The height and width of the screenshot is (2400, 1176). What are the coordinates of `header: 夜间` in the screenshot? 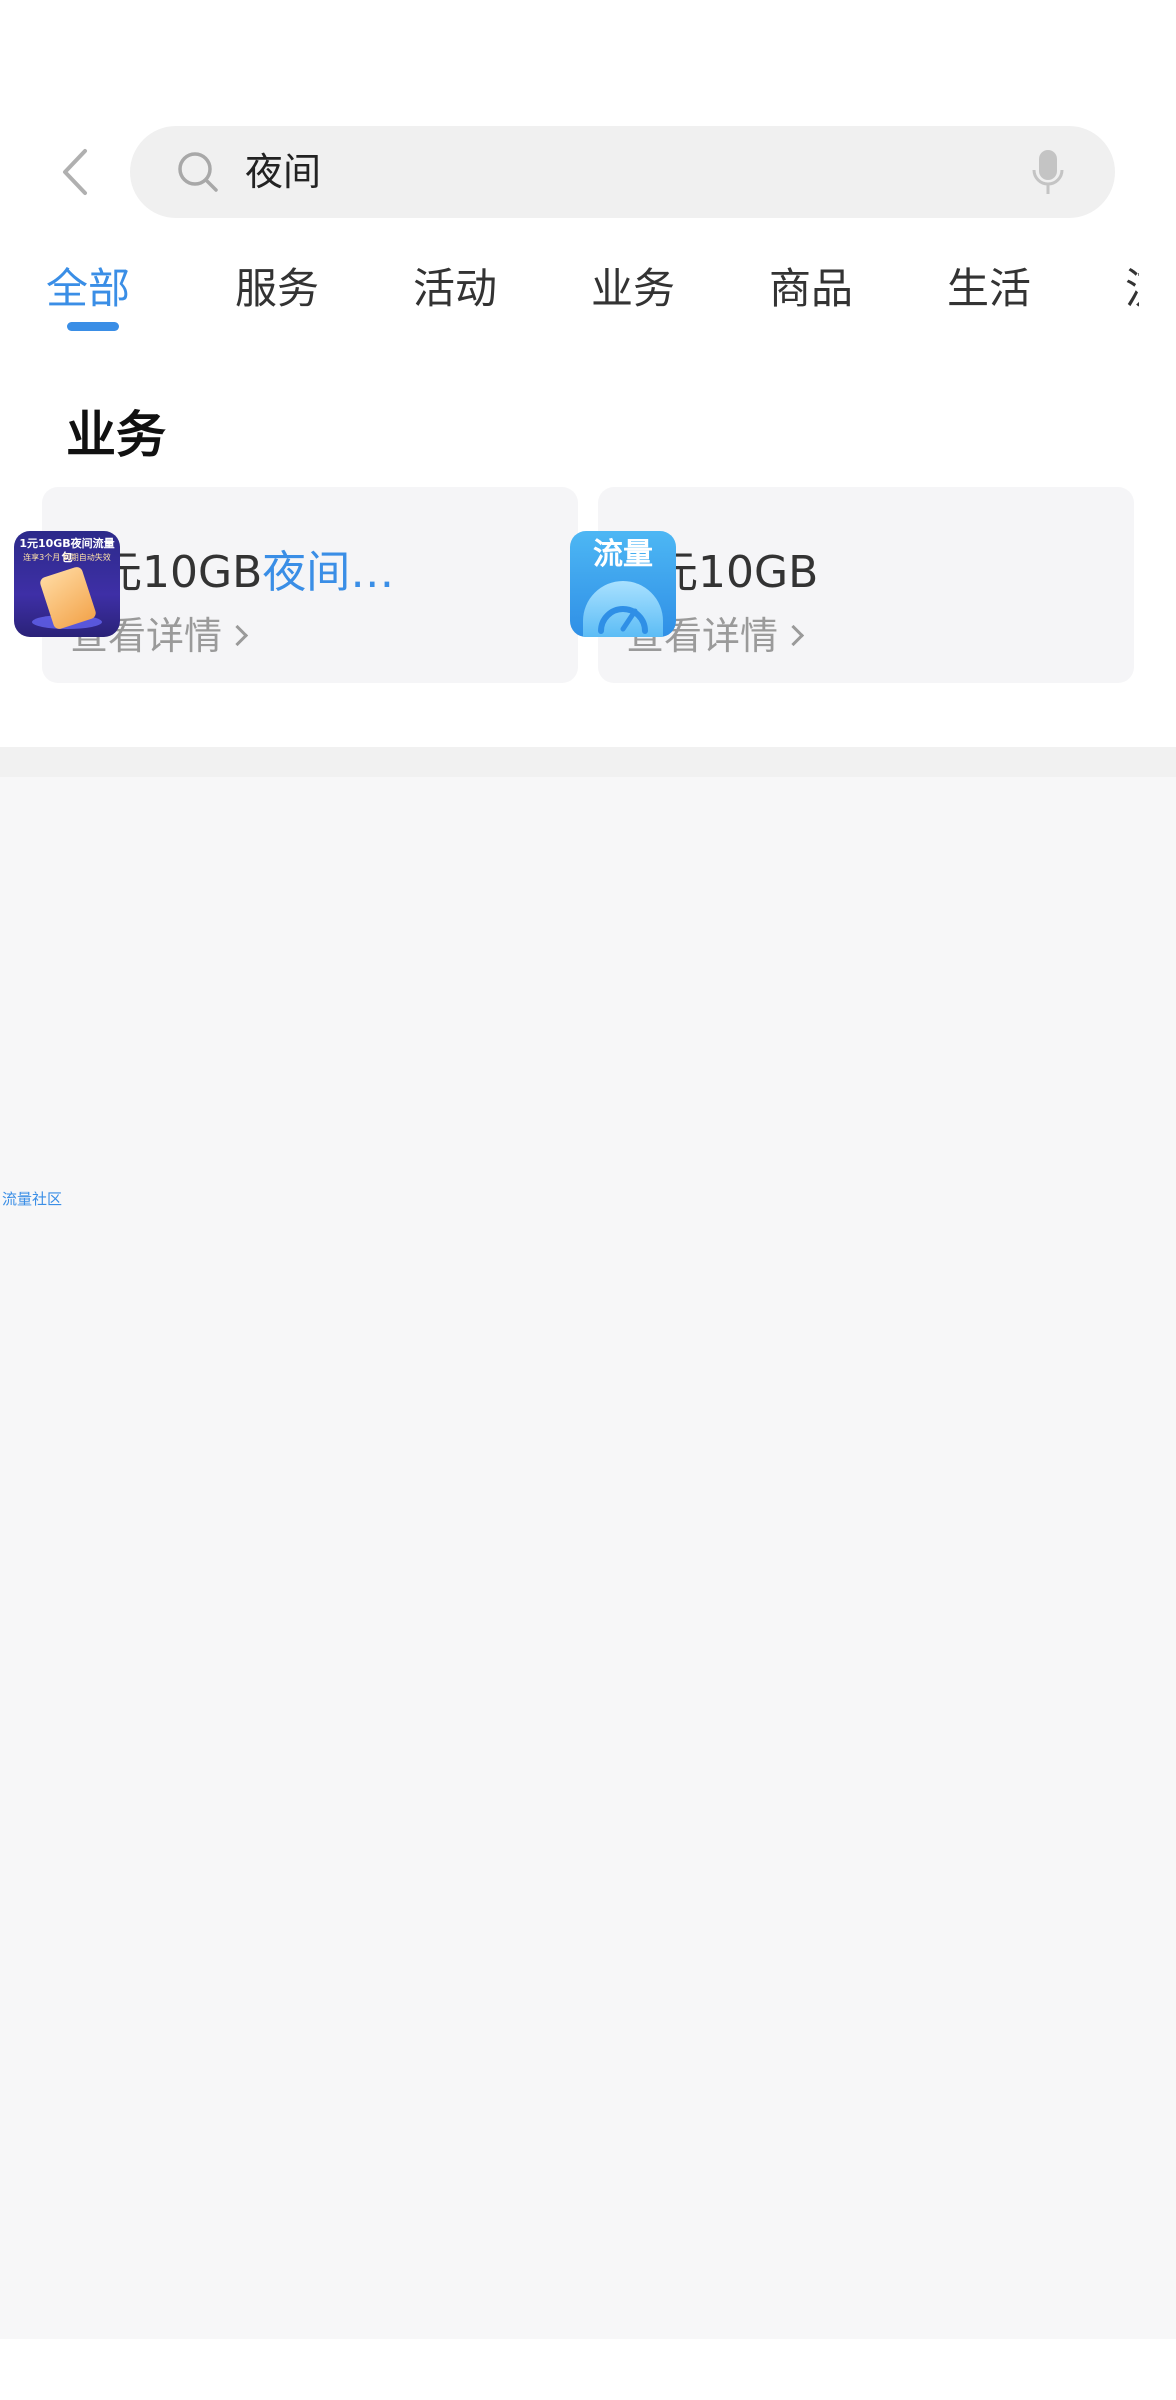 It's located at (588, 118).